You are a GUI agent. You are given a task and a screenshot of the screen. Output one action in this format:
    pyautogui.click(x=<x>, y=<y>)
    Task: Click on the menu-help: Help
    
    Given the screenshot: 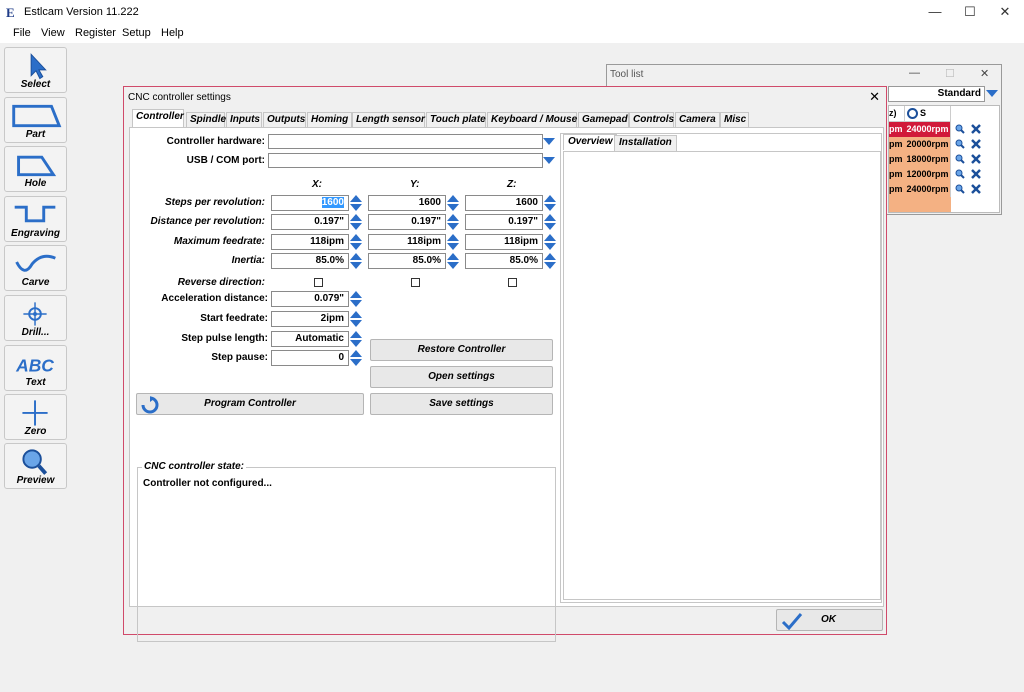 What is the action you would take?
    pyautogui.click(x=172, y=33)
    